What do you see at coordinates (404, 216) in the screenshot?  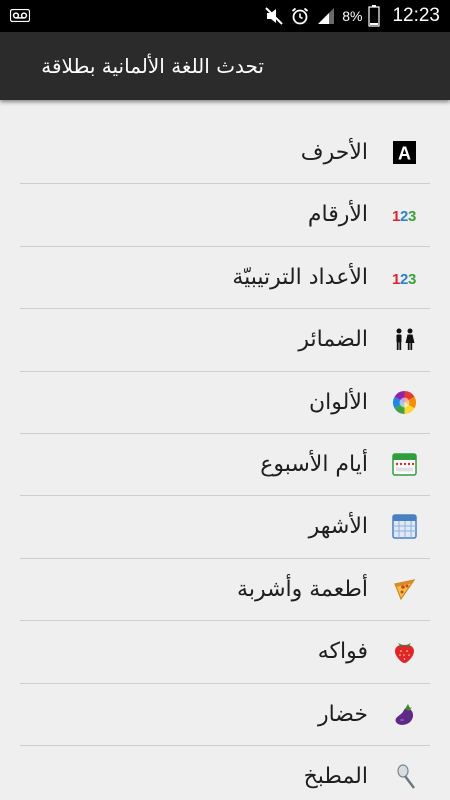 I see `numbers-123-icon: 1 2 3` at bounding box center [404, 216].